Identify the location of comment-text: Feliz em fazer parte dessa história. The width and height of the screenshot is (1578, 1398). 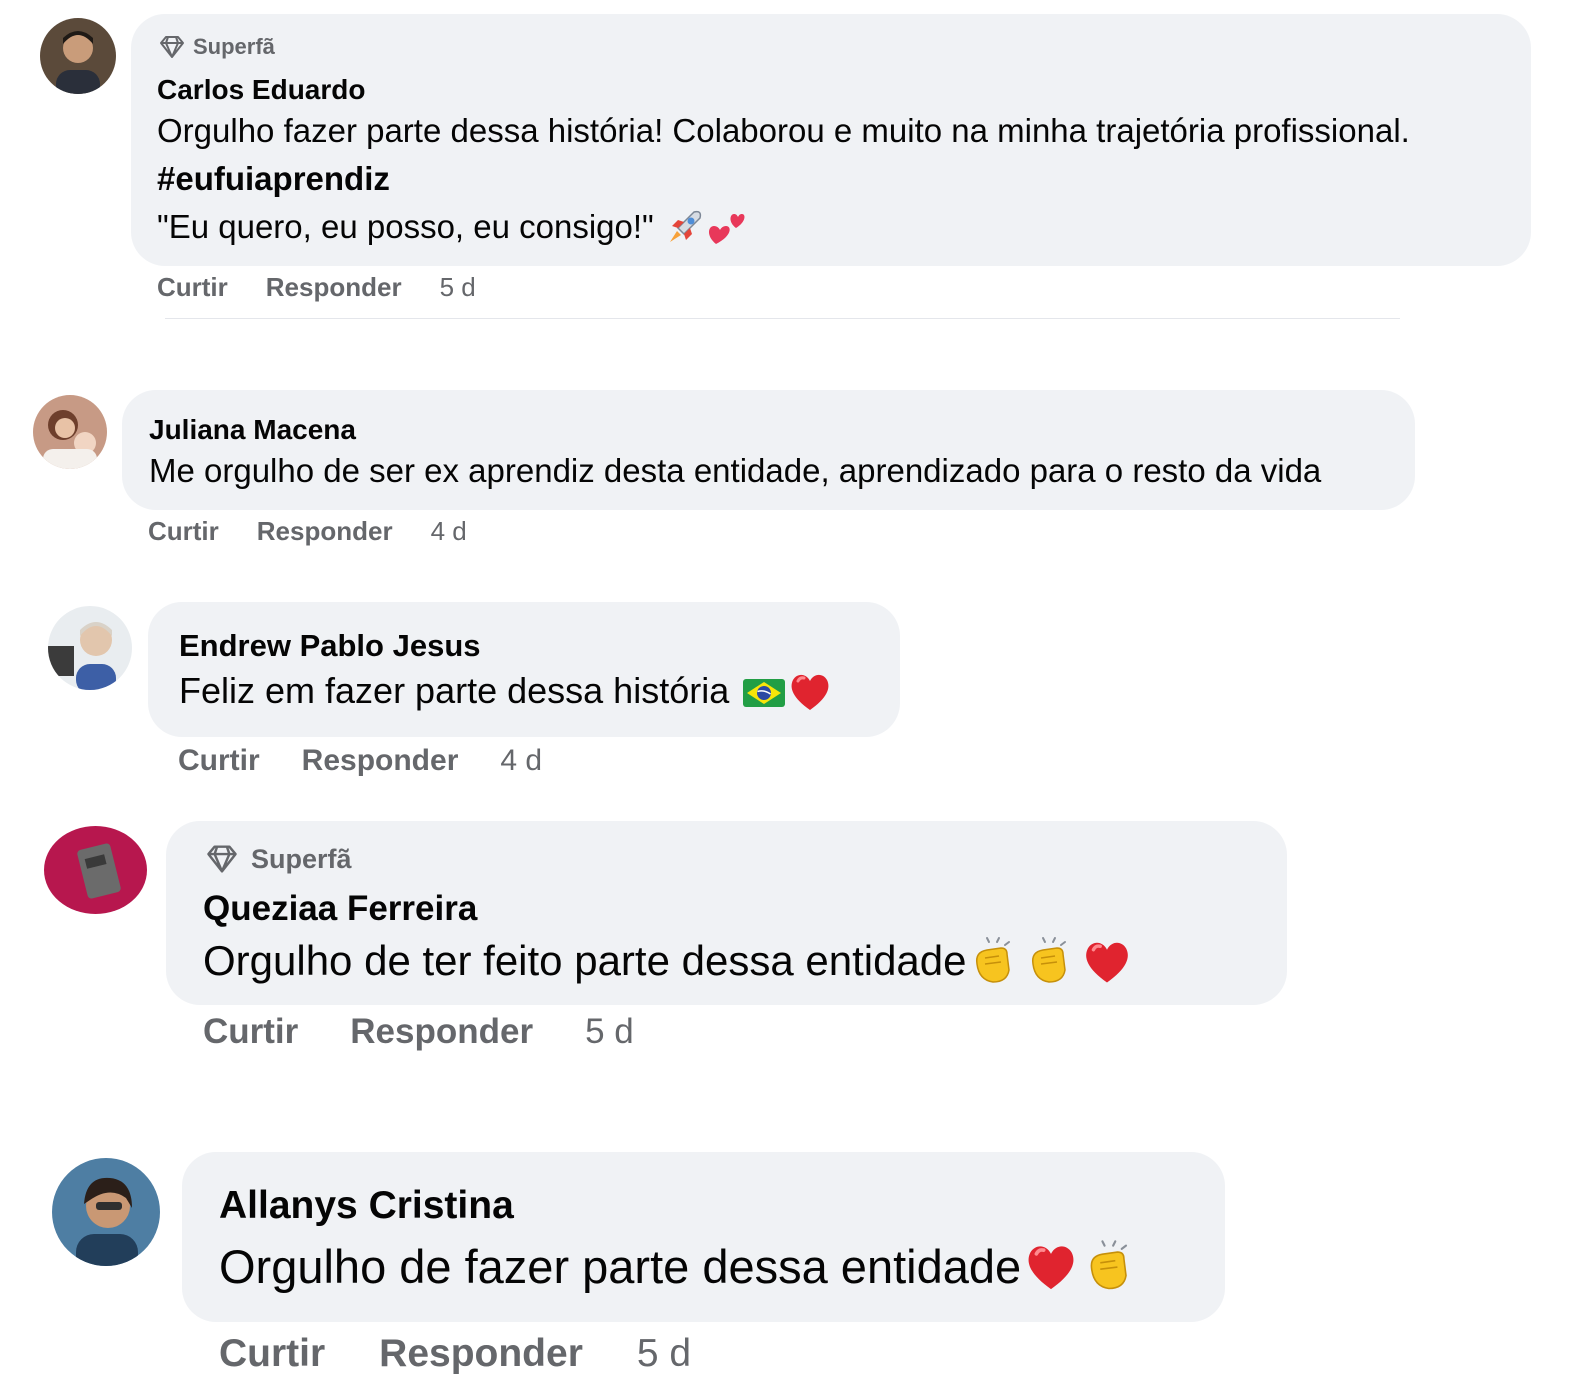
(454, 690).